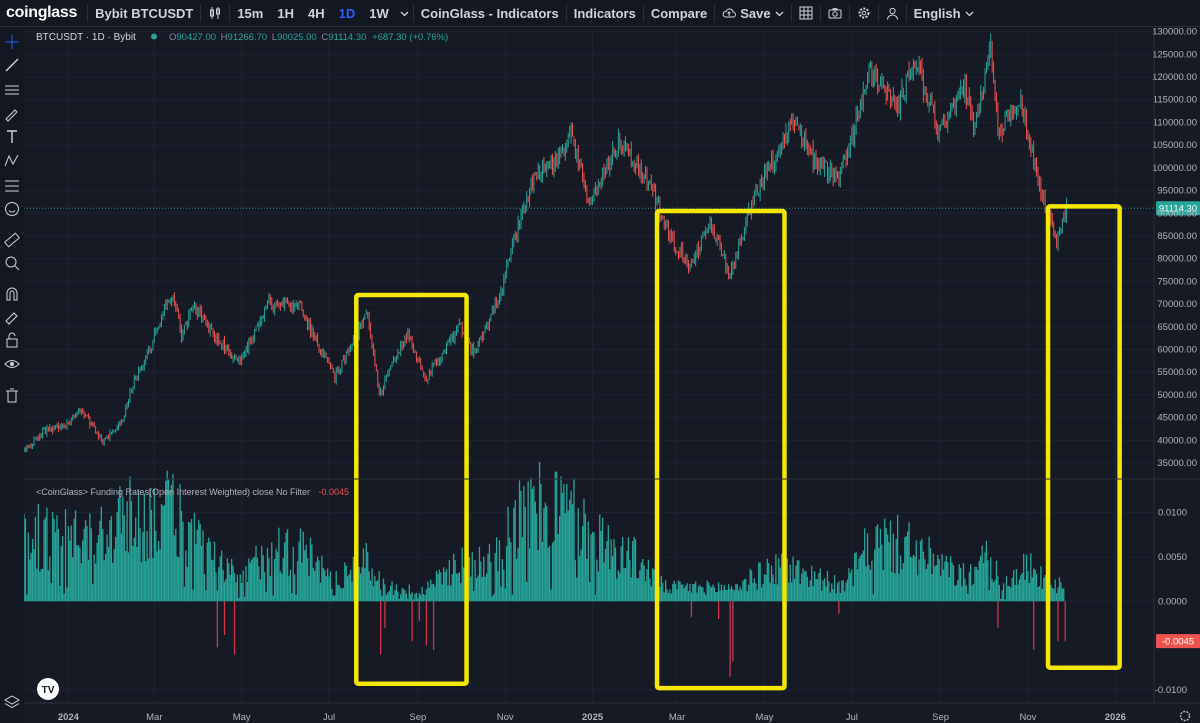 This screenshot has width=1200, height=723. I want to click on ruler-icon, so click(12, 240).